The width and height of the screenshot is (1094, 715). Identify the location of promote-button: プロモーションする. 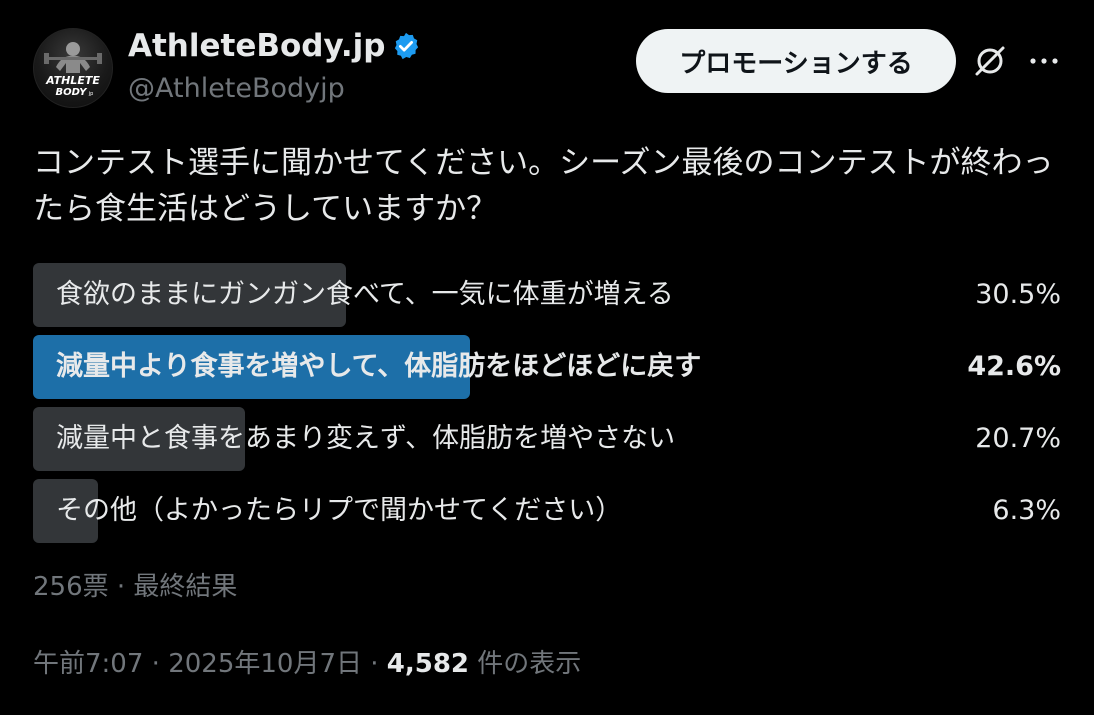
(796, 61).